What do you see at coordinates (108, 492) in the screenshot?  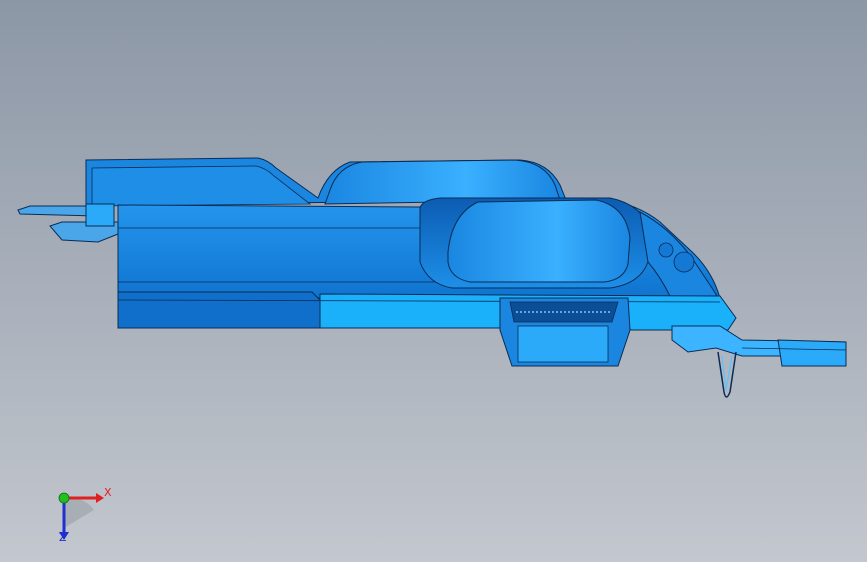 I see `triad-x-label: X` at bounding box center [108, 492].